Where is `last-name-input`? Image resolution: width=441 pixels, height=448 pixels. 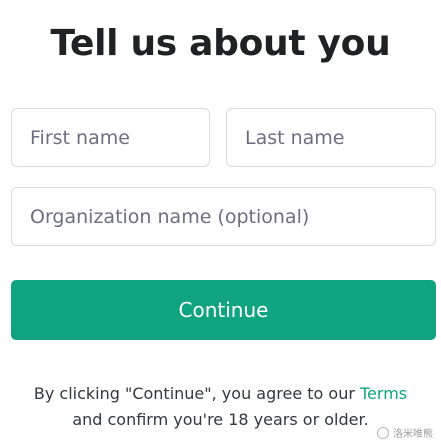 last-name-input is located at coordinates (331, 137).